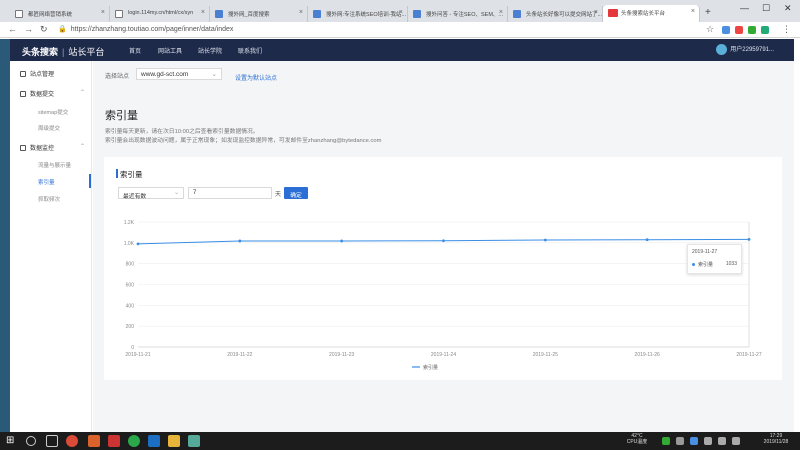  I want to click on back-icon: ←, so click(12, 29).